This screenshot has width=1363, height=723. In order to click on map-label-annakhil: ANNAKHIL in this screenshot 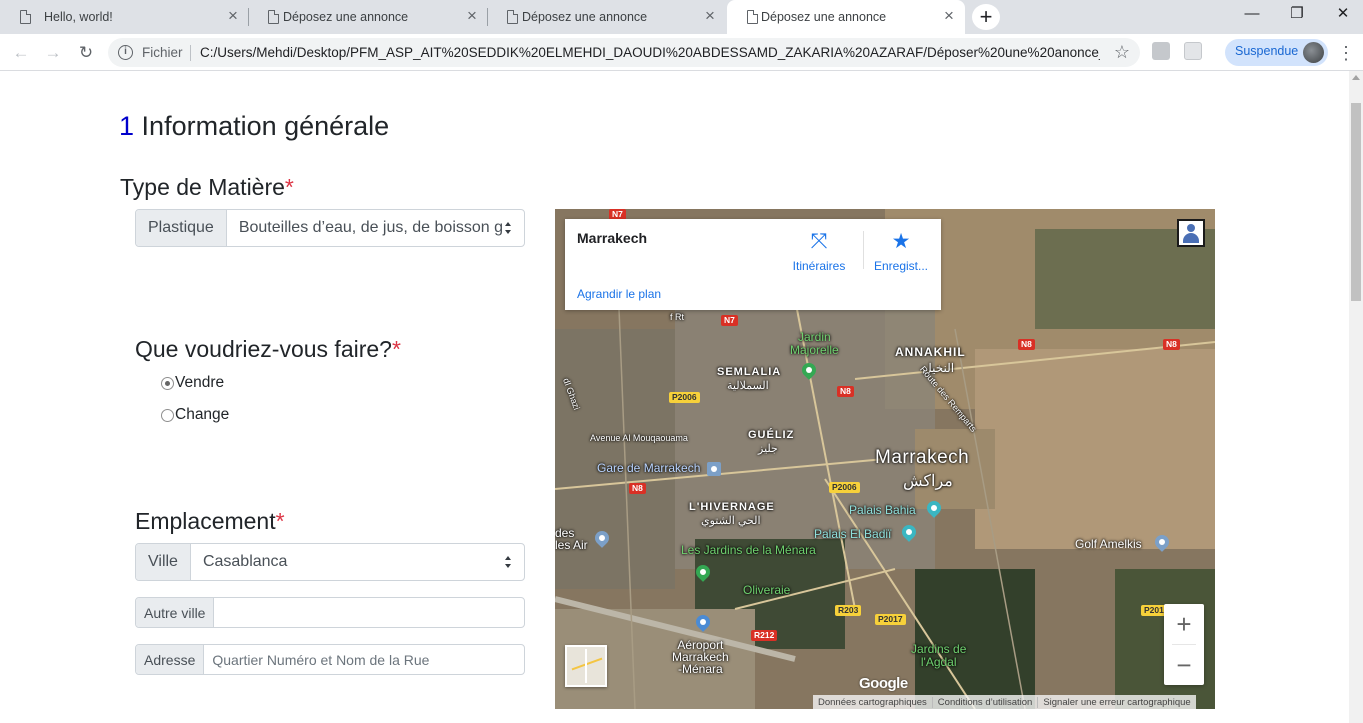, I will do `click(930, 352)`.